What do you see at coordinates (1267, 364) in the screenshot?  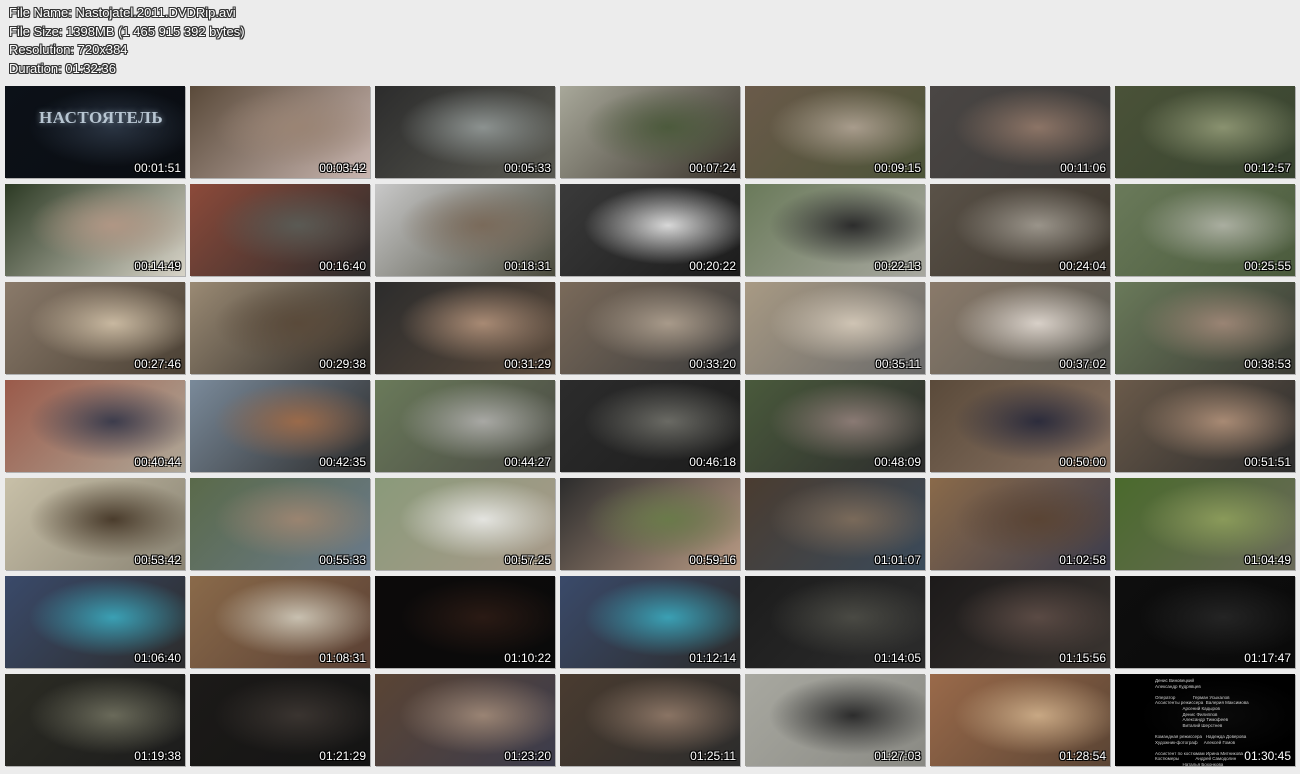 I see `thumbnail-timestamp: 00:38:53` at bounding box center [1267, 364].